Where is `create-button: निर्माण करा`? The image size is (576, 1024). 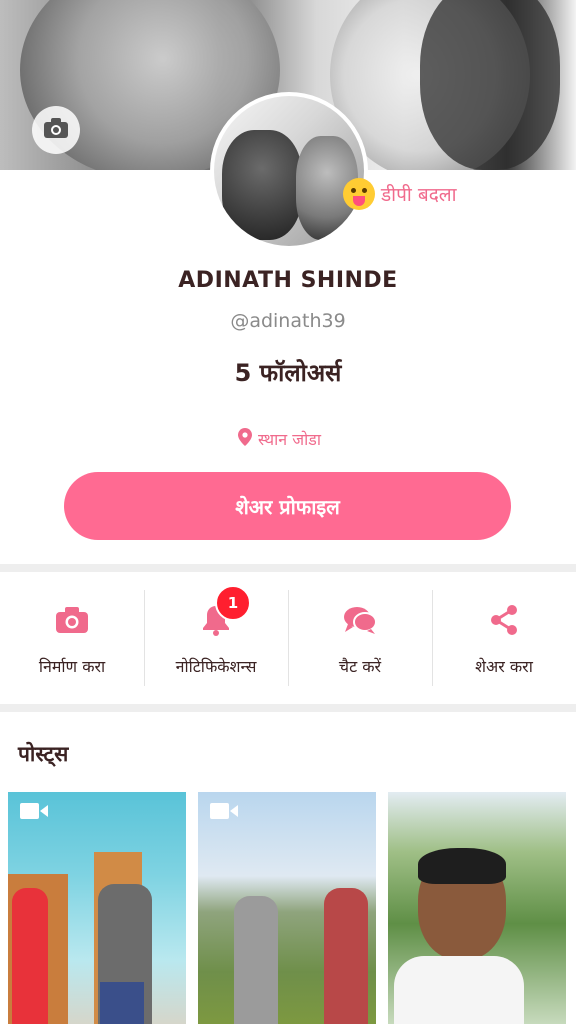
create-button: निर्माण करा is located at coordinates (72, 638).